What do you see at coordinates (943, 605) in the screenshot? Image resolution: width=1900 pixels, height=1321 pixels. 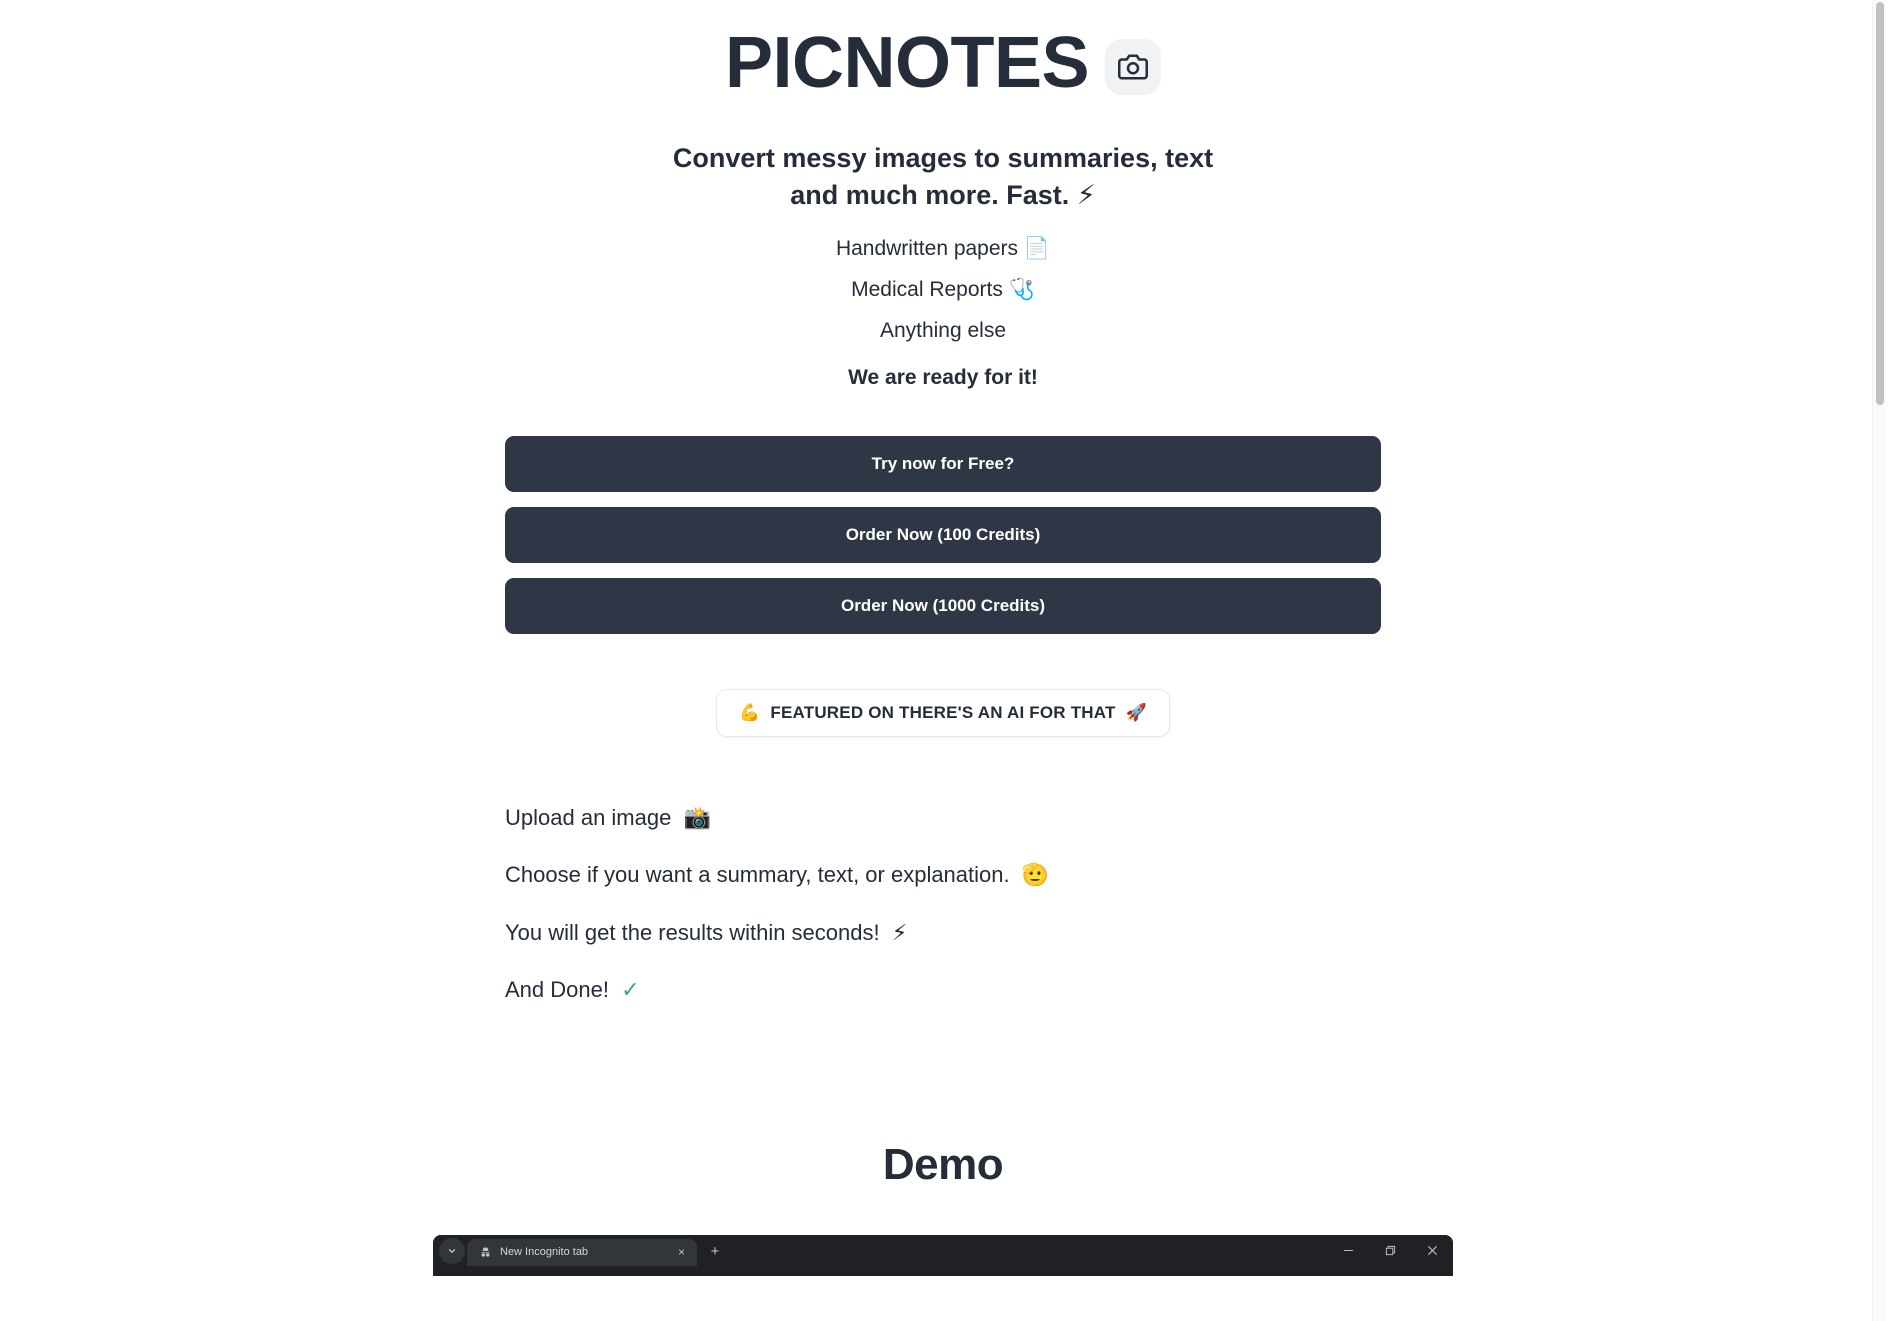 I see `order-1000-credits-button: Order Now (1000 Credits)` at bounding box center [943, 605].